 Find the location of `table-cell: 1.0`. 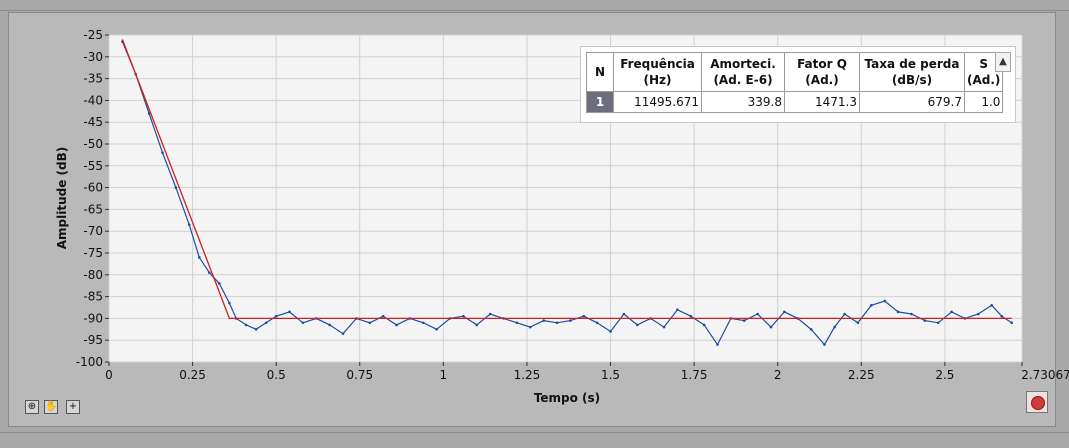

table-cell: 1.0 is located at coordinates (983, 102).